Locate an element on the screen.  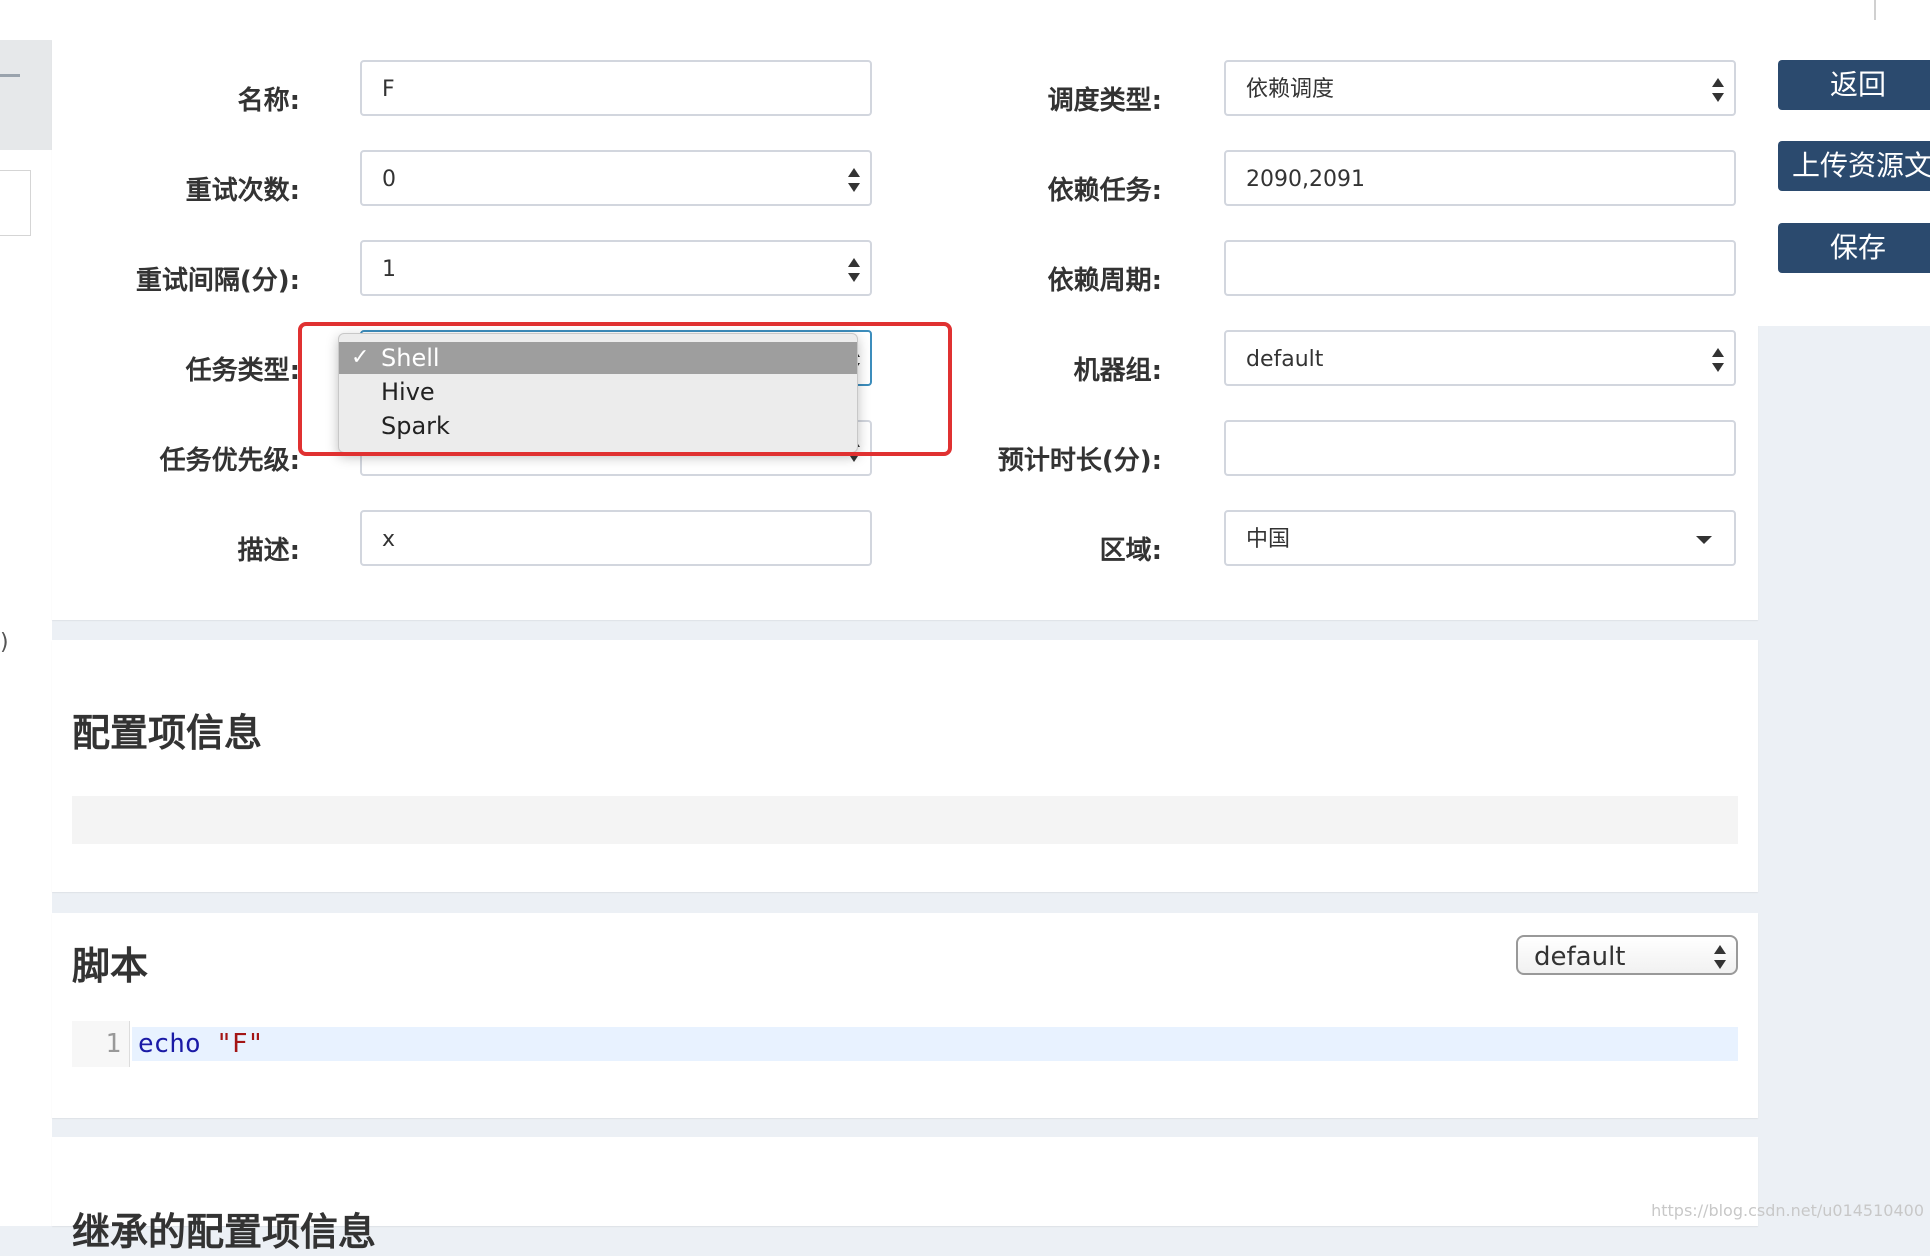
sidebar-box-fragment is located at coordinates (15, 203).